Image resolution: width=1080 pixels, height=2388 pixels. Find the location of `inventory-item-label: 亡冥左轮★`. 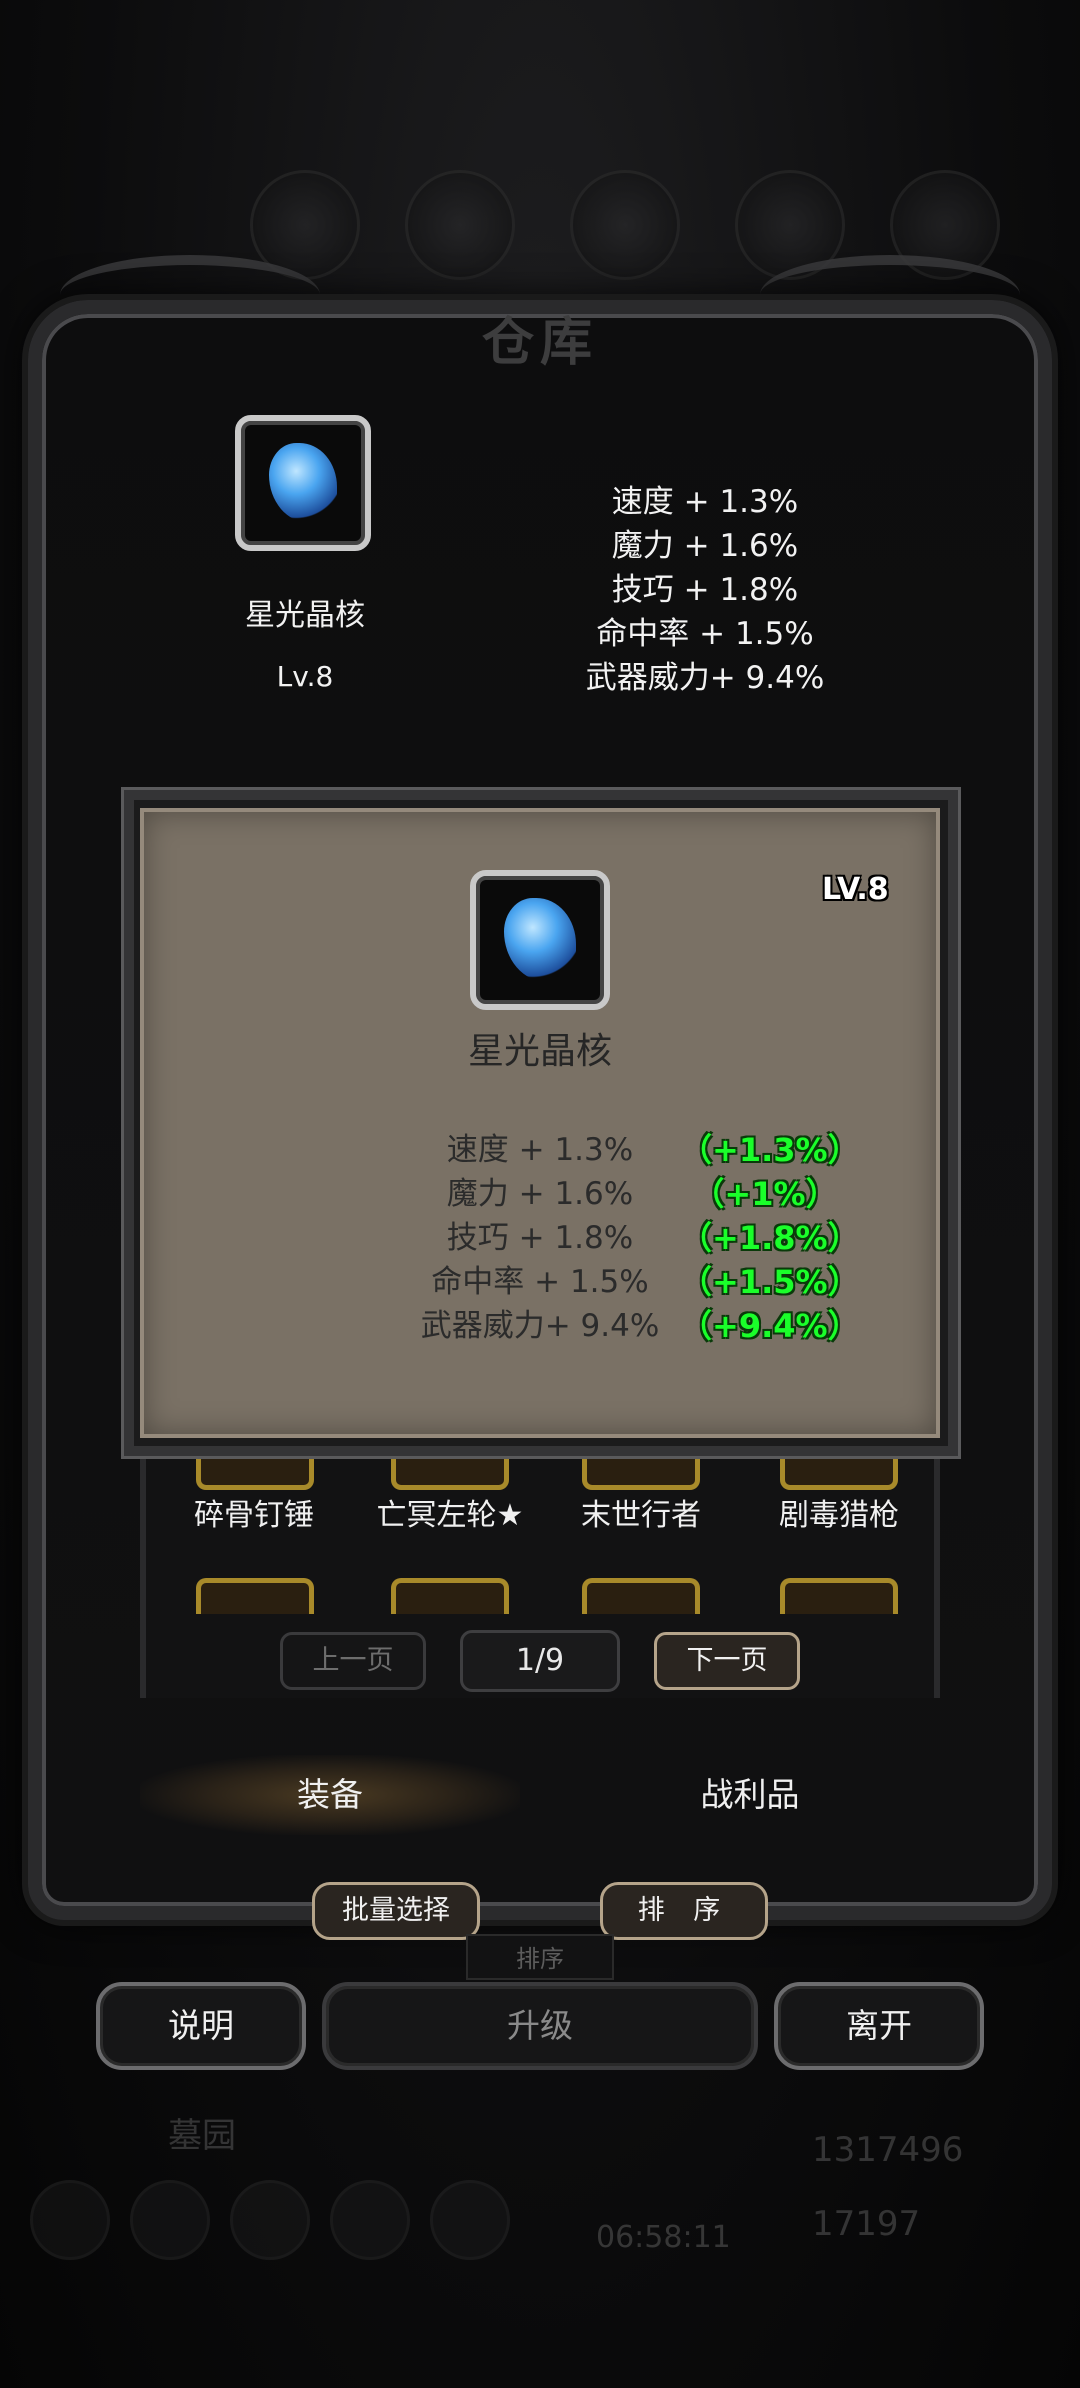

inventory-item-label: 亡冥左轮★ is located at coordinates (450, 1515).